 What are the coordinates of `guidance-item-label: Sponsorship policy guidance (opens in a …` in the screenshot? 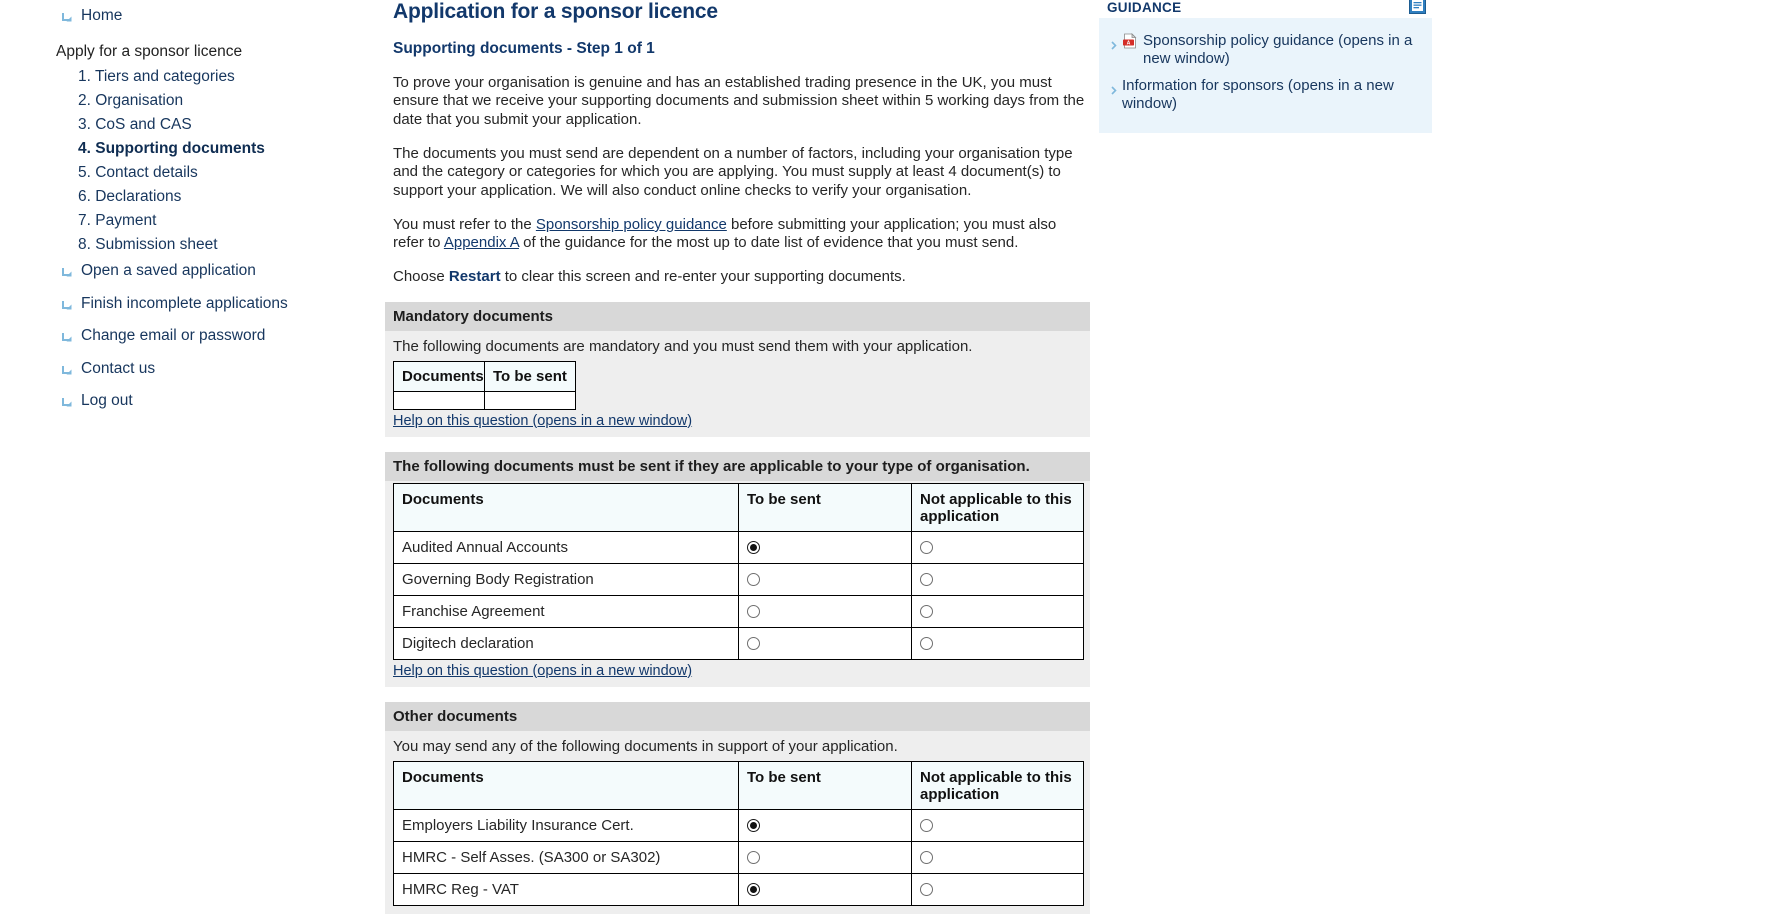 It's located at (1278, 49).